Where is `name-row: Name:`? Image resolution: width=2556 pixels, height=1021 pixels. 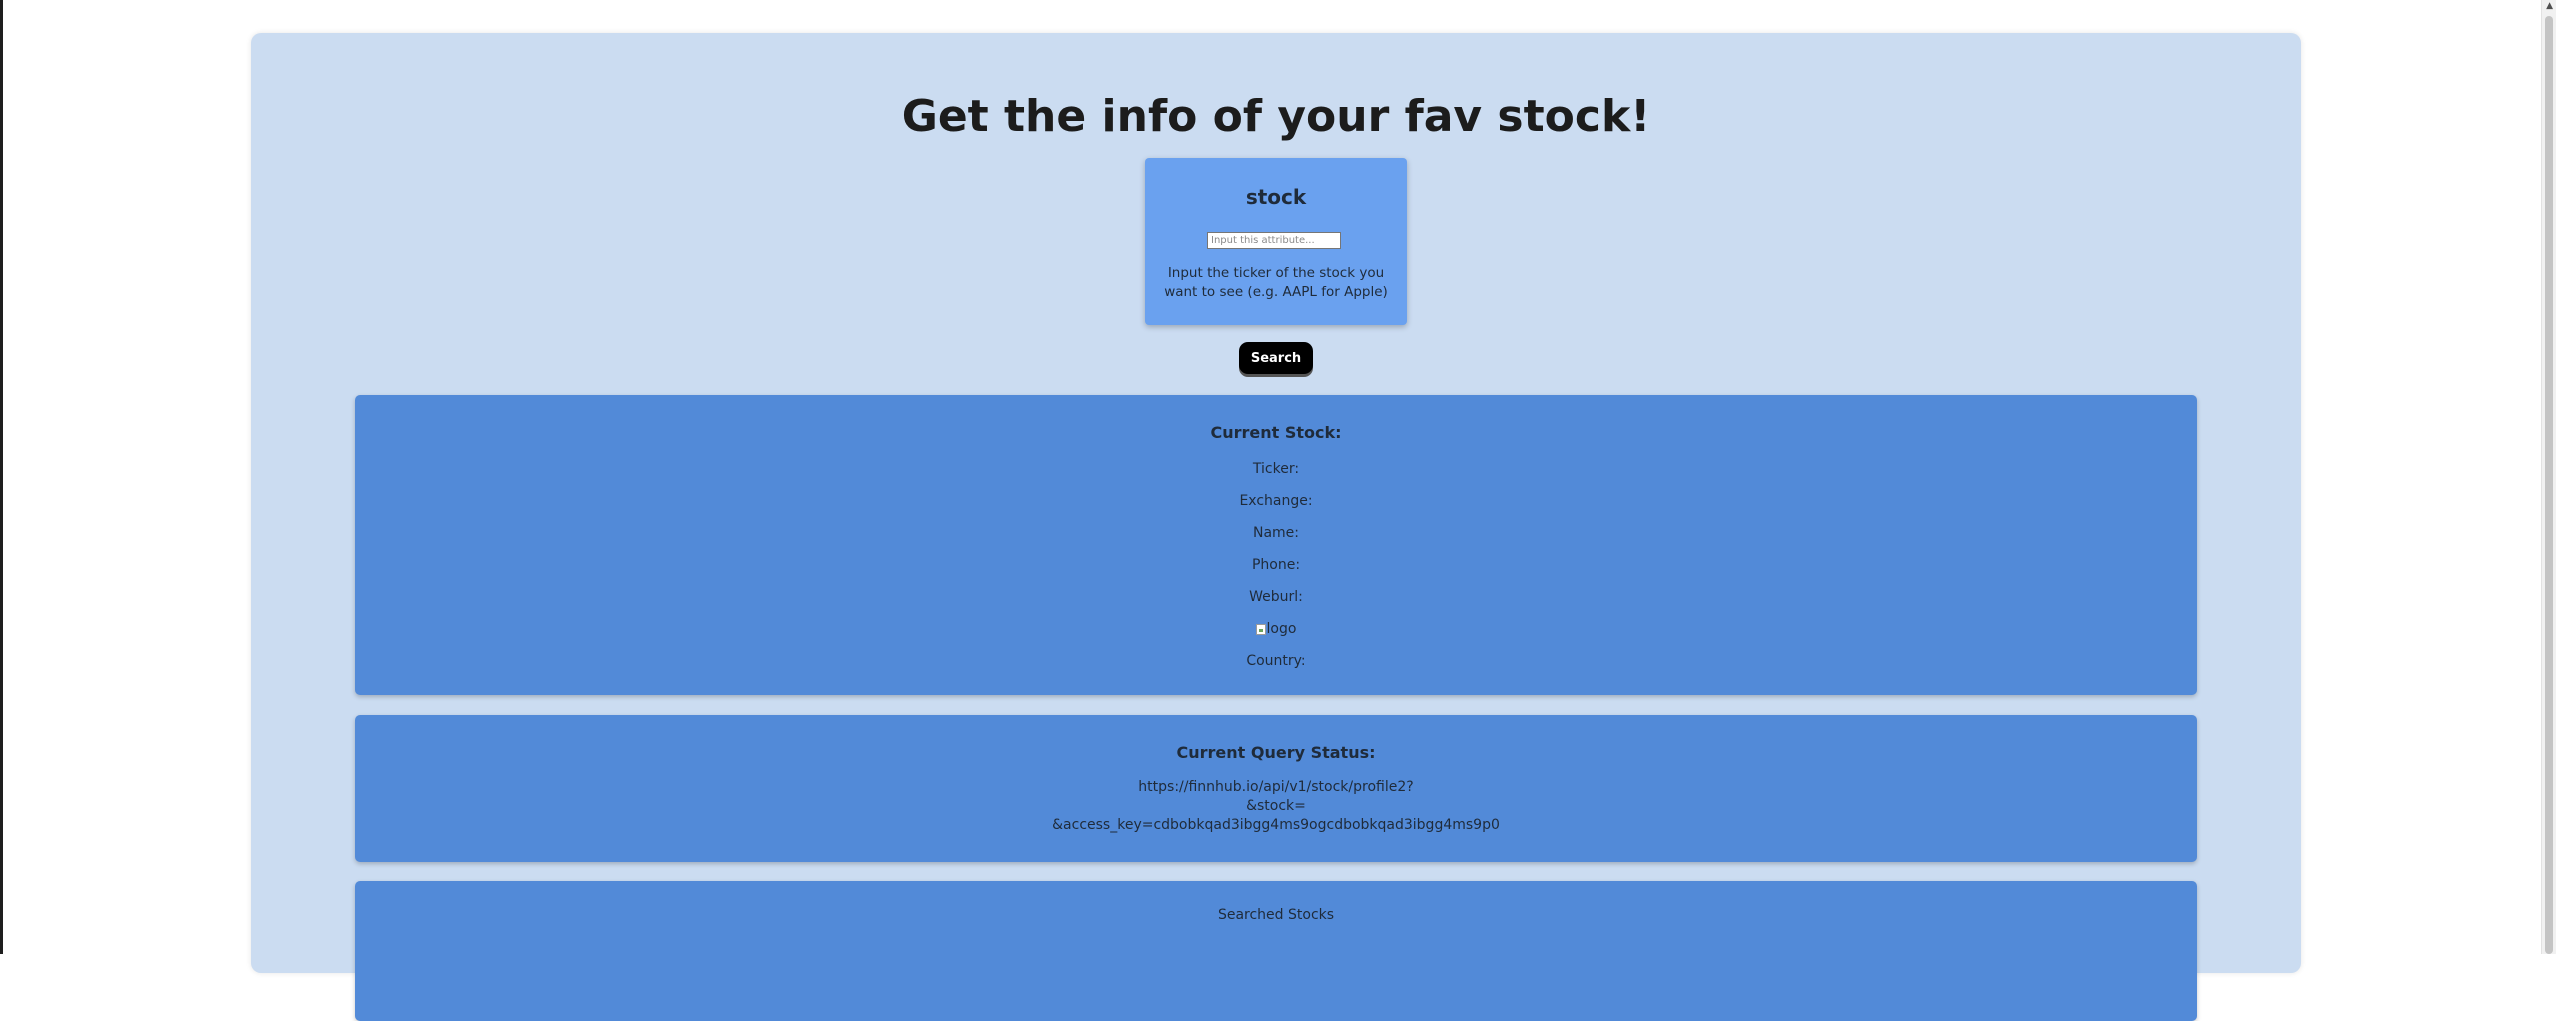
name-row: Name: is located at coordinates (1276, 533).